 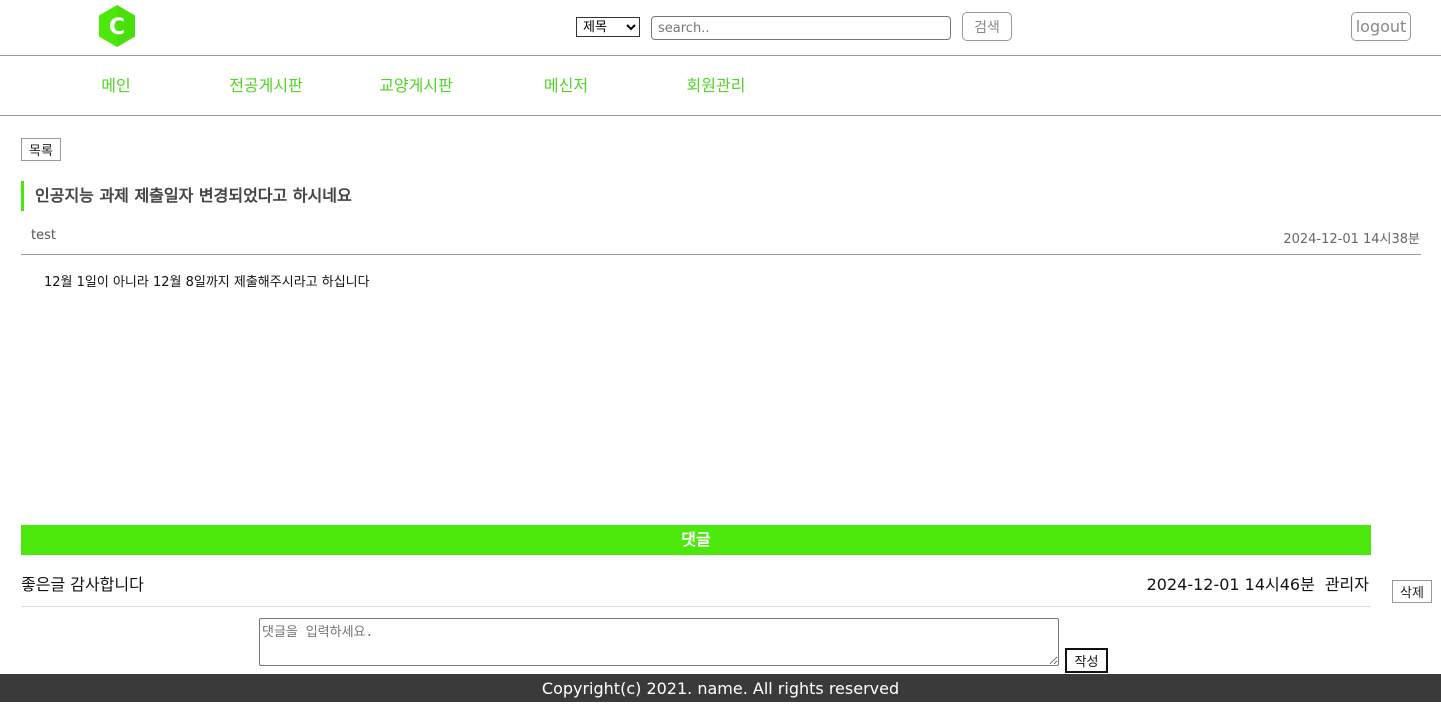 I want to click on comment-date: 2024-12-01 14시46분, so click(x=1230, y=584).